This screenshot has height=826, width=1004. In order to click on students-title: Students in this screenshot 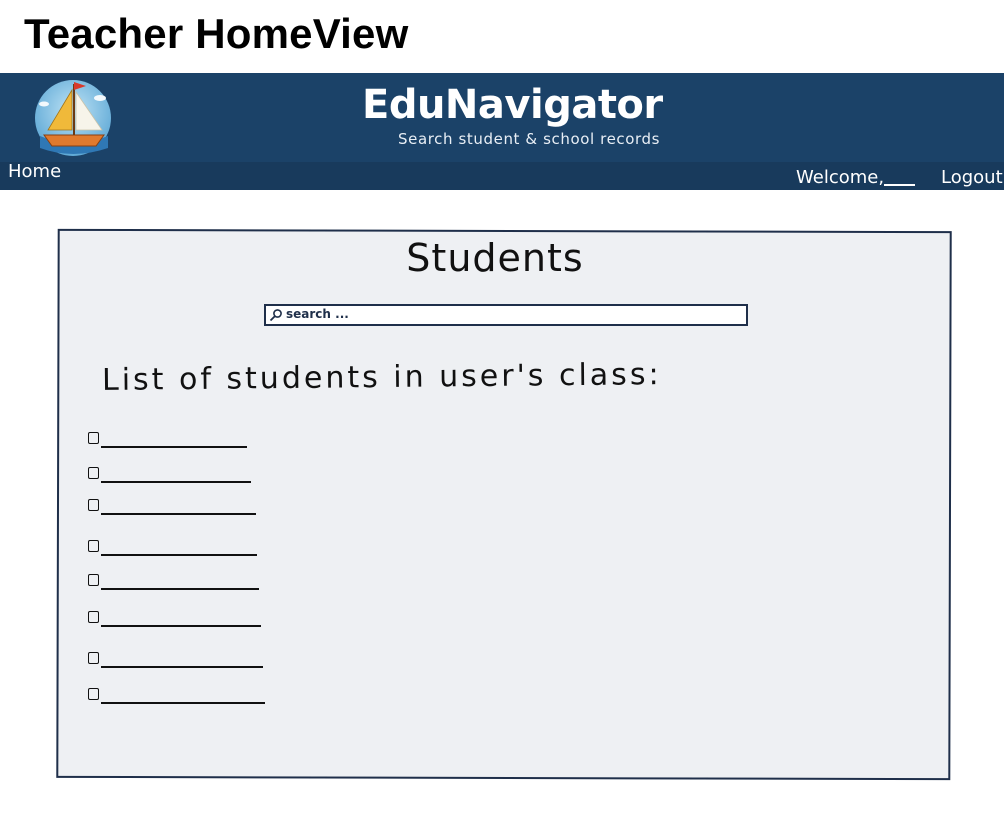, I will do `click(495, 258)`.